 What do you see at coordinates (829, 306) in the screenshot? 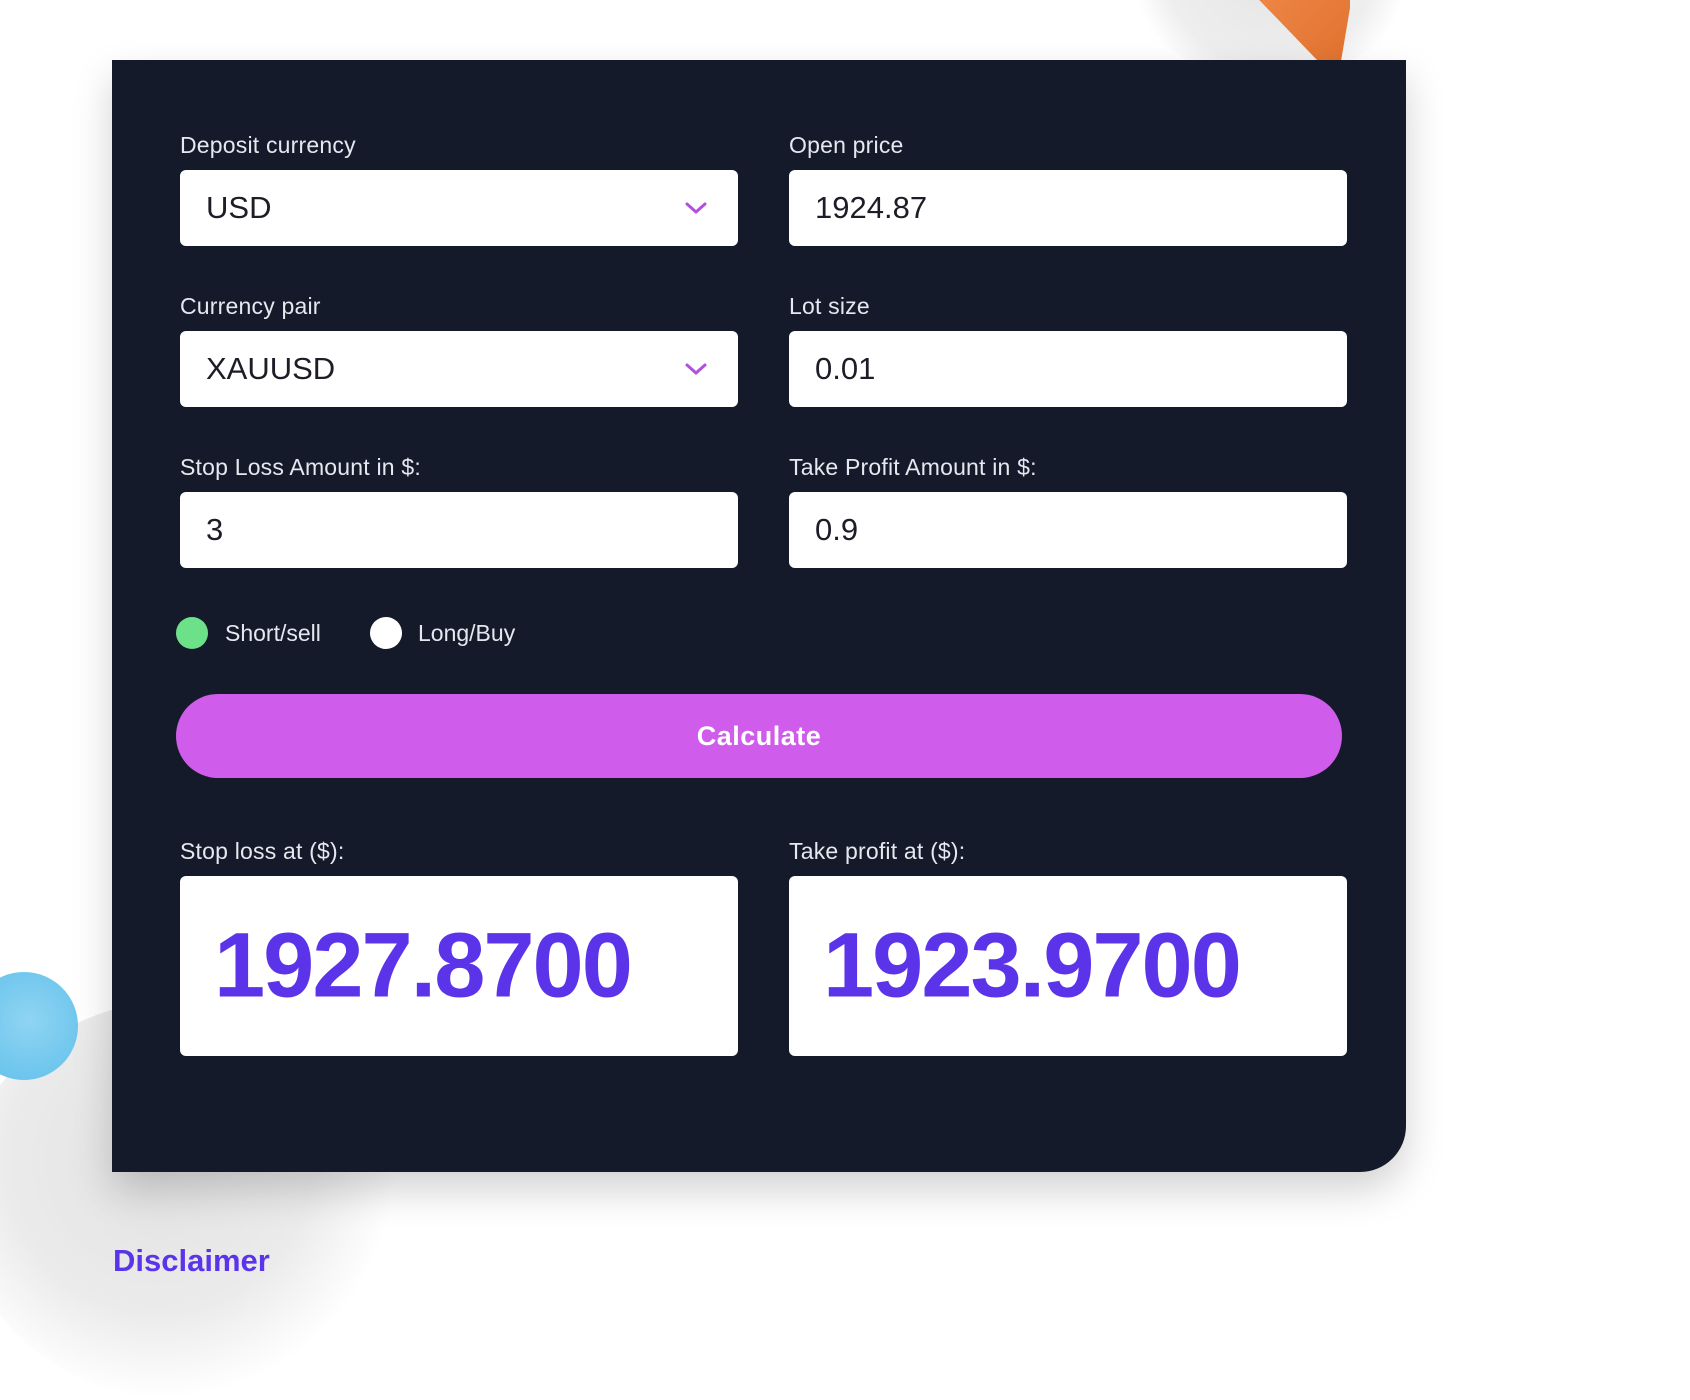
I see `lot-size-label: Lot size` at bounding box center [829, 306].